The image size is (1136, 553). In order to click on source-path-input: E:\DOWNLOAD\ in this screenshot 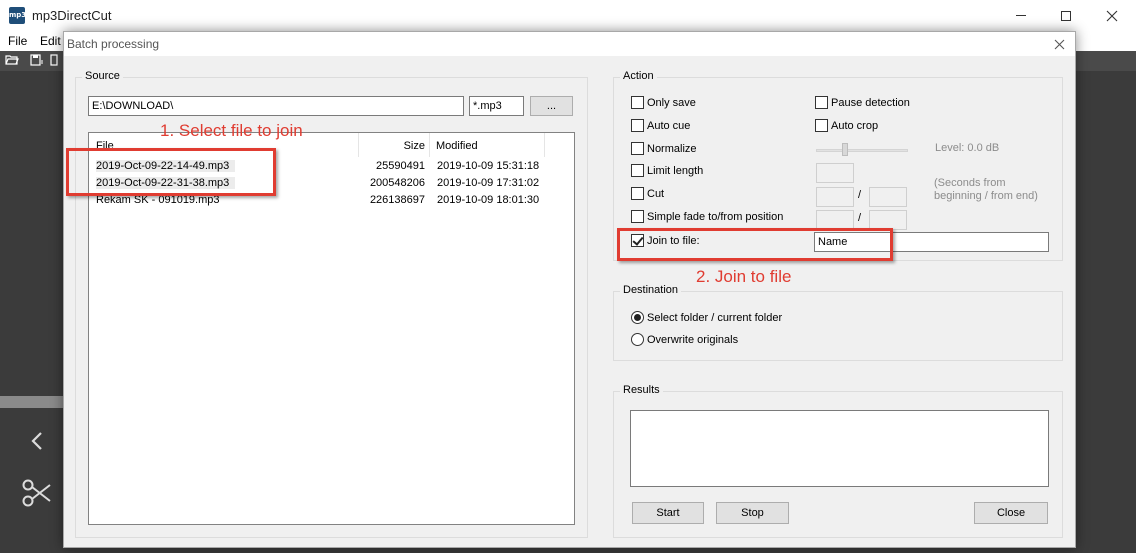, I will do `click(276, 106)`.